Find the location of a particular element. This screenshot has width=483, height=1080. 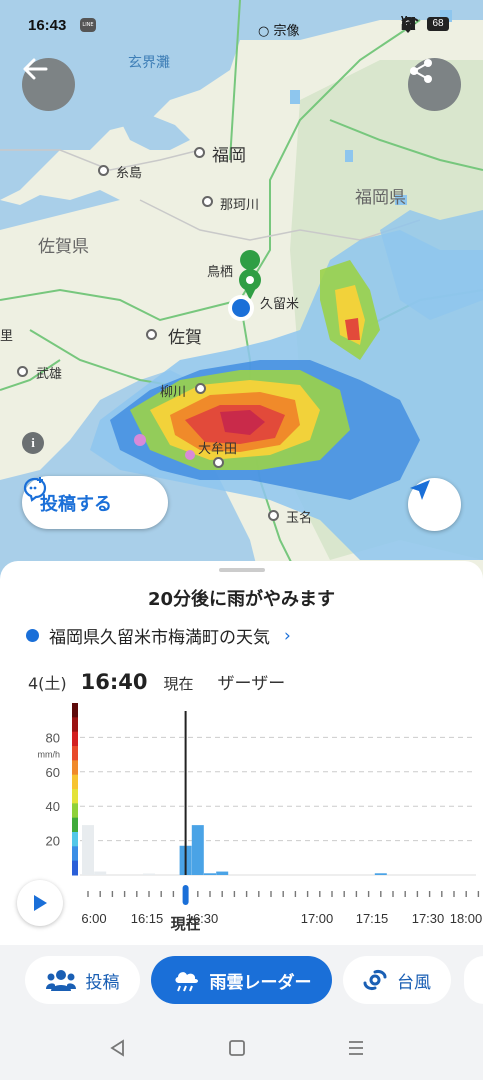

nav-recents-button is located at coordinates (356, 1048).